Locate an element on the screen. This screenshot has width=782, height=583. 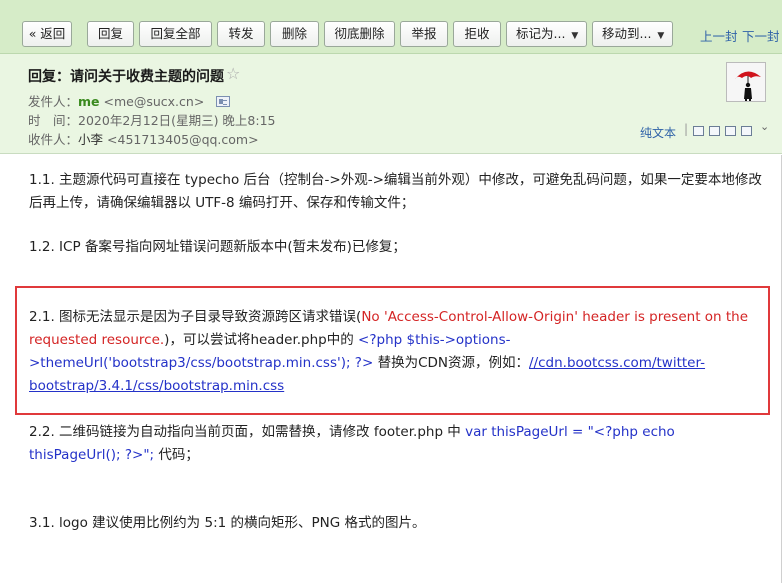
time-row: 时 间：2020年2月12日(星期三) 晚上8:15 is located at coordinates (151, 119).